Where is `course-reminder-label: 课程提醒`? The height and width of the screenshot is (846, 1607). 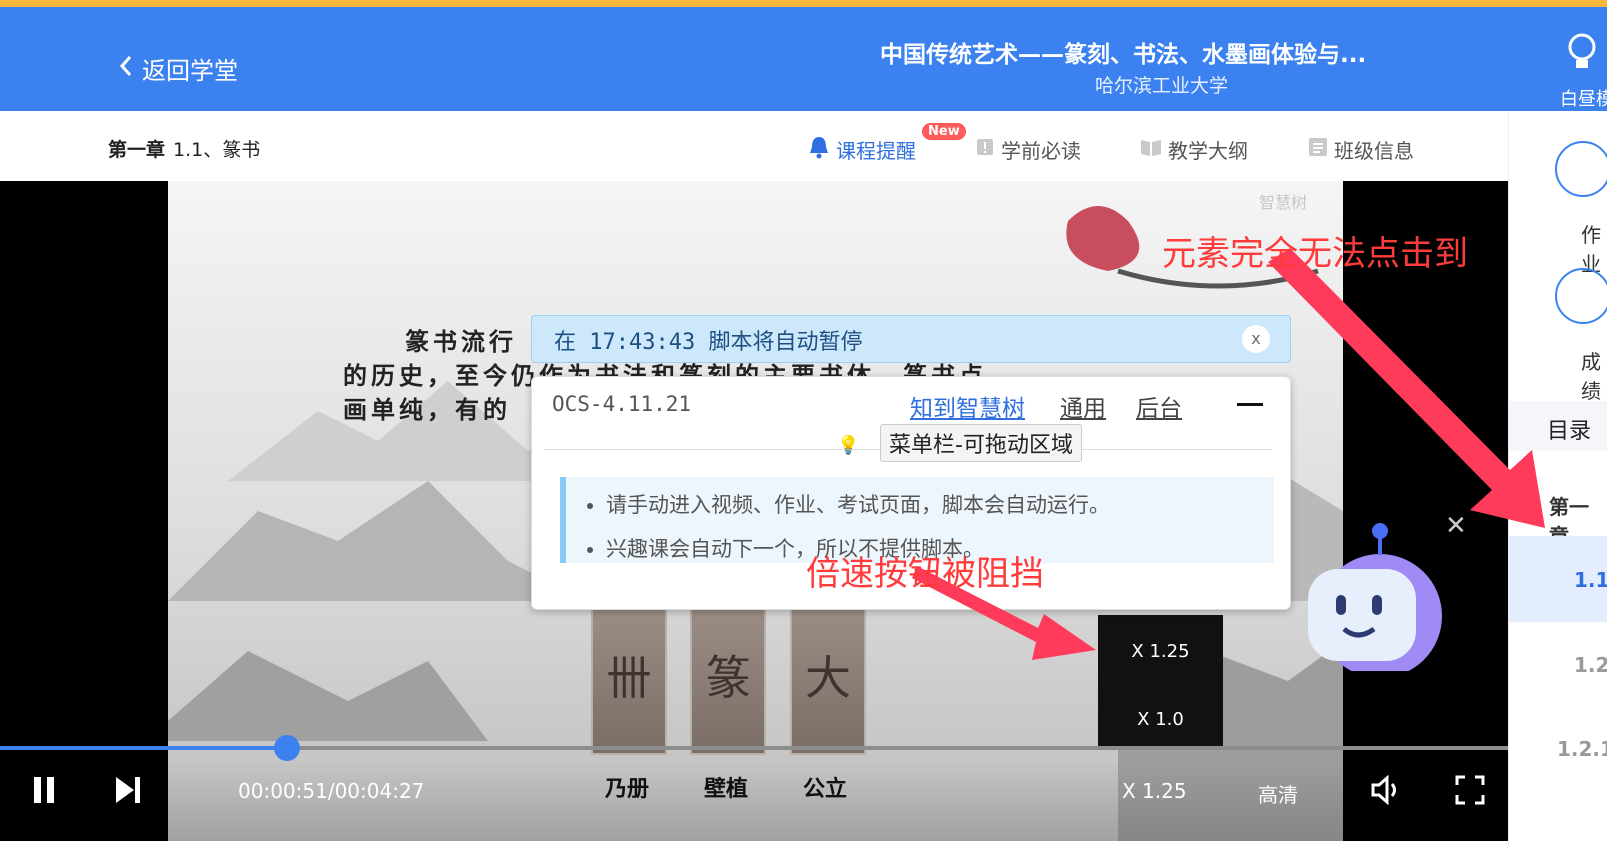 course-reminder-label: 课程提醒 is located at coordinates (876, 151).